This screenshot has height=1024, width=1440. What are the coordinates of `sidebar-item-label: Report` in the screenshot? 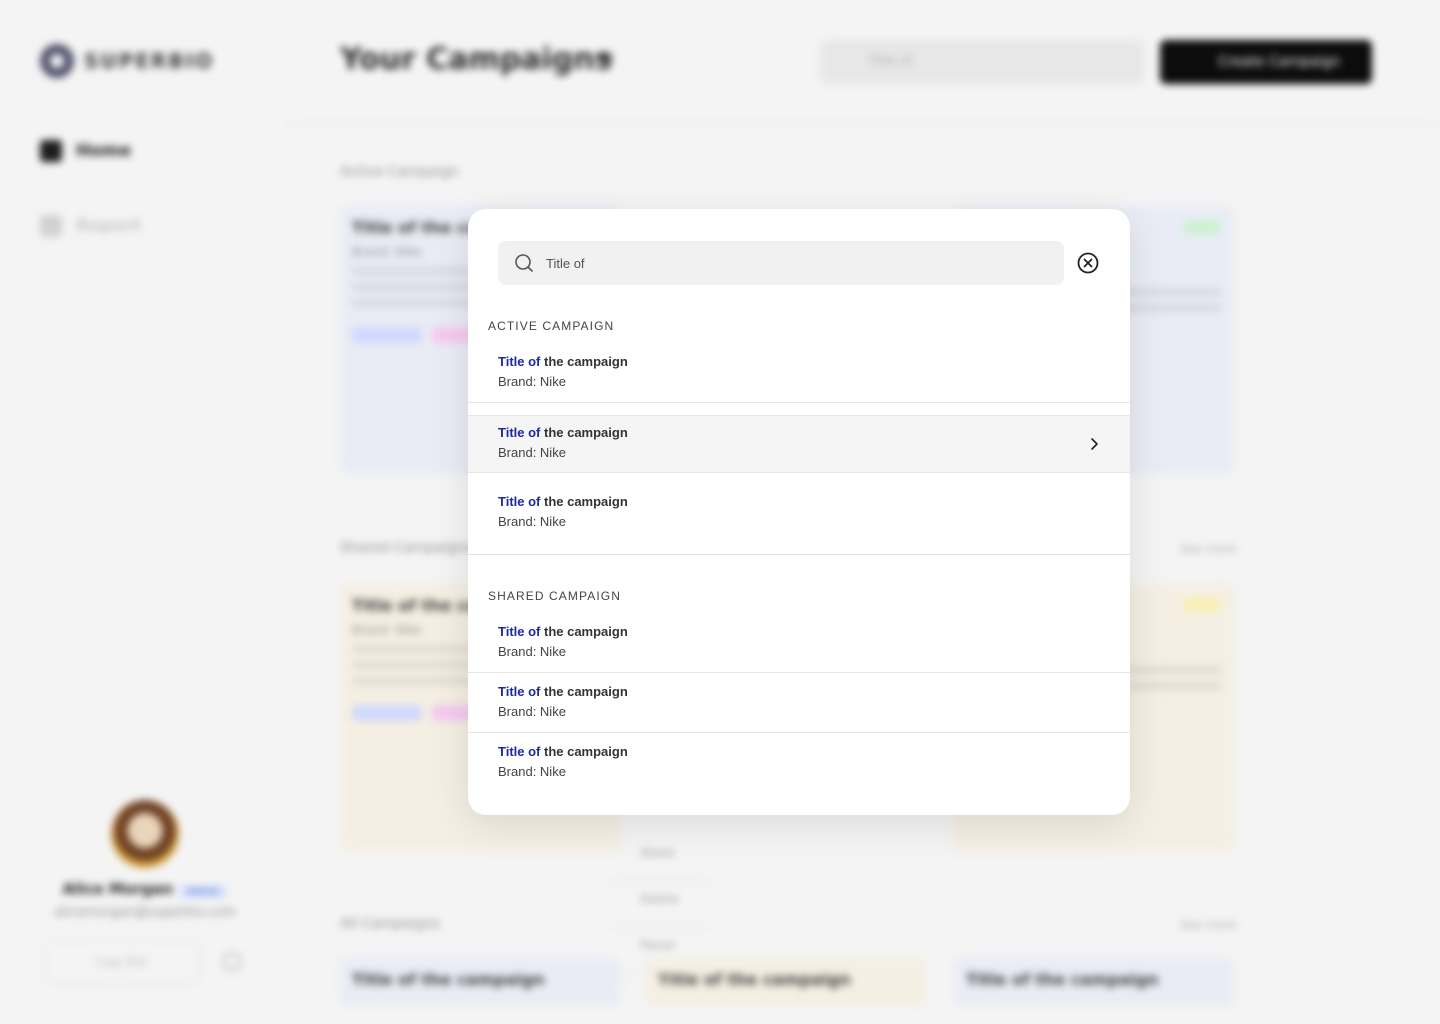 It's located at (108, 226).